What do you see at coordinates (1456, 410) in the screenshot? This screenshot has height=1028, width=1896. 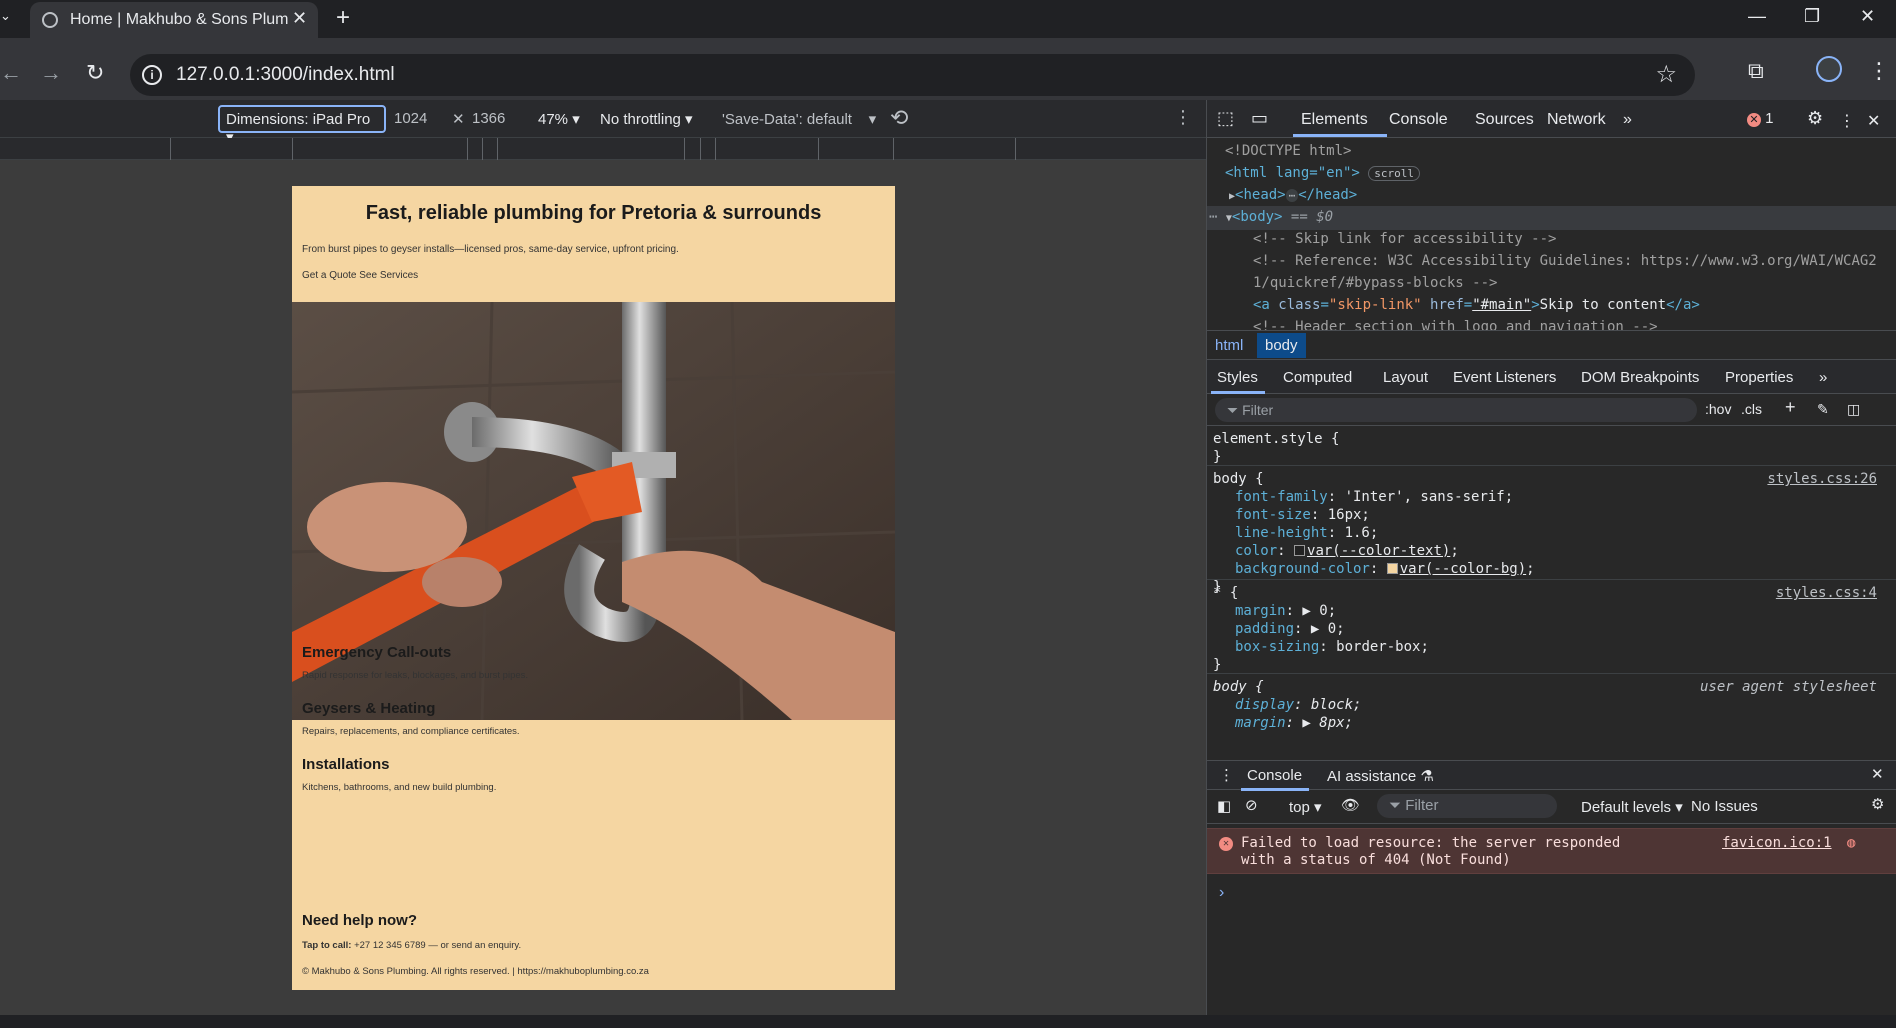 I see `styles-filter-input: ⏷ Filter` at bounding box center [1456, 410].